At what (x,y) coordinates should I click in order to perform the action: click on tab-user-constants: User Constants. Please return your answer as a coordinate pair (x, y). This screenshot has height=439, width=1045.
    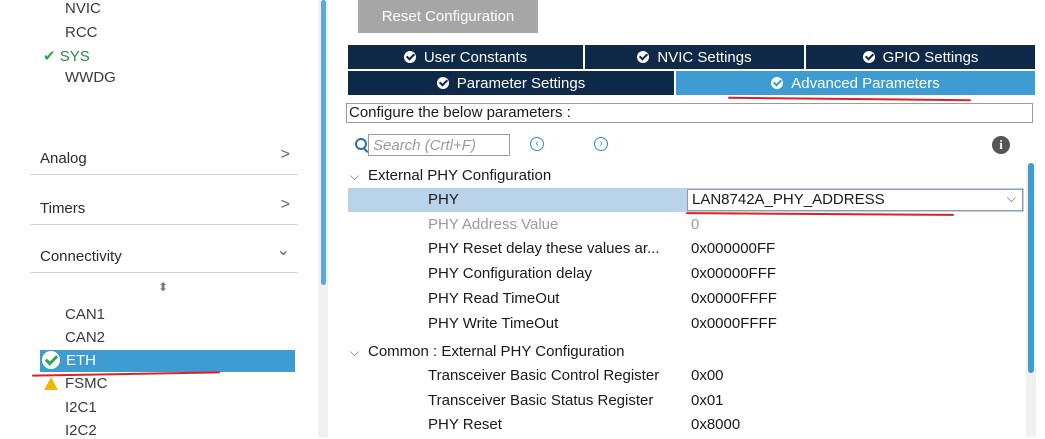
    Looking at the image, I should click on (466, 57).